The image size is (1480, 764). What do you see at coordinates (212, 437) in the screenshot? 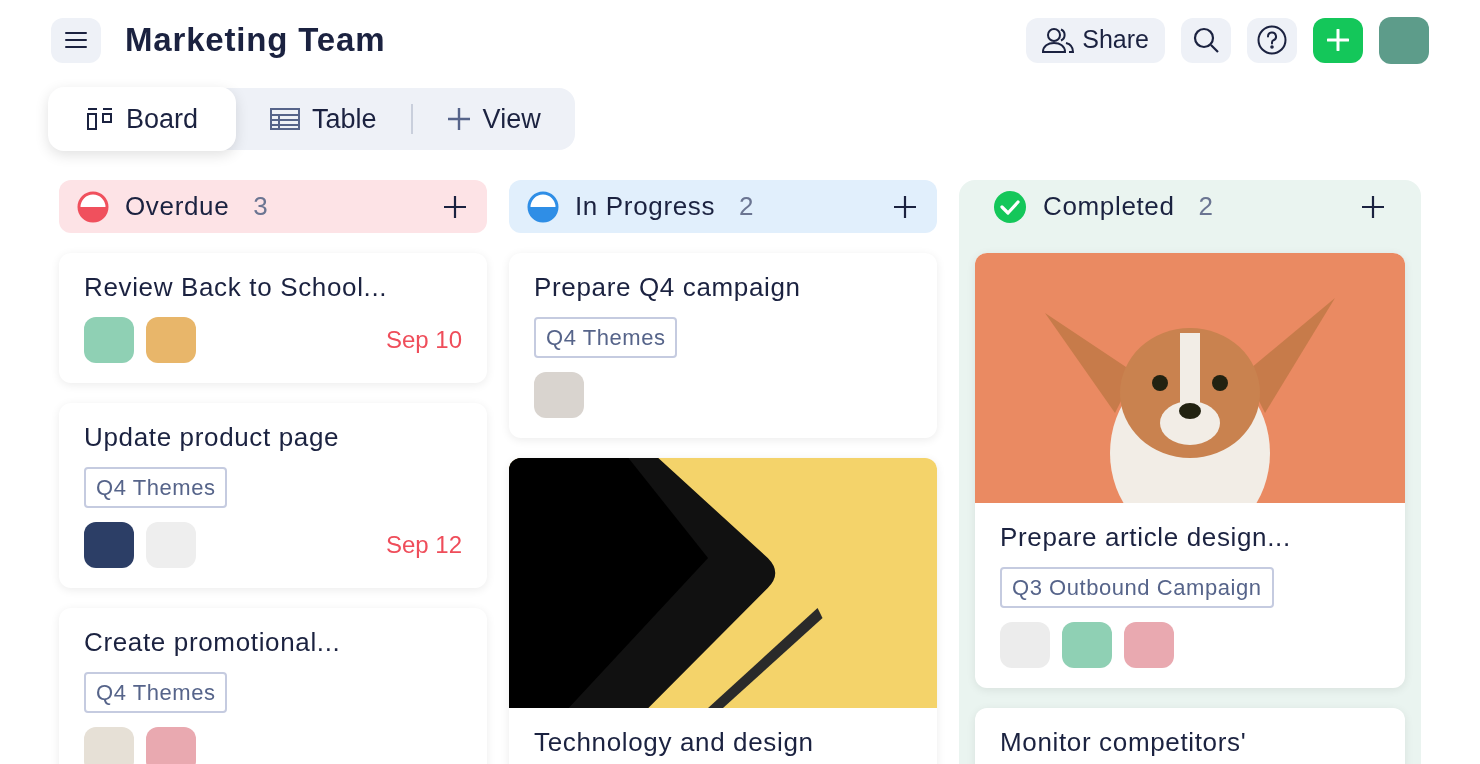
I see `card-title: Update product page` at bounding box center [212, 437].